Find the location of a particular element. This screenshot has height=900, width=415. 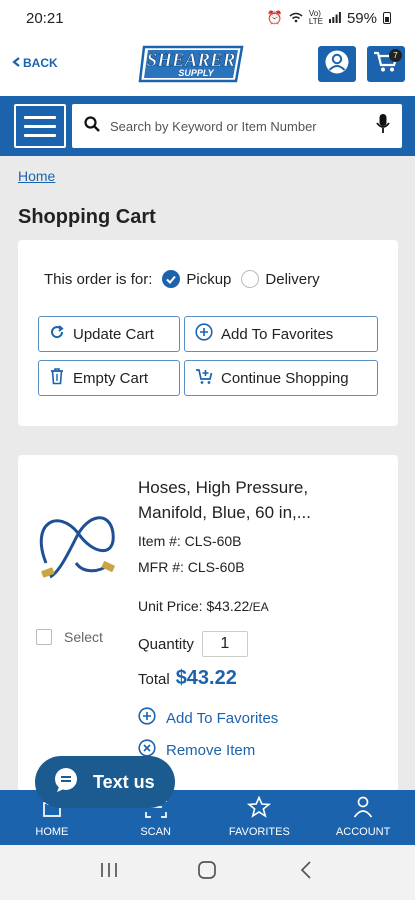

search-input is located at coordinates (243, 126).